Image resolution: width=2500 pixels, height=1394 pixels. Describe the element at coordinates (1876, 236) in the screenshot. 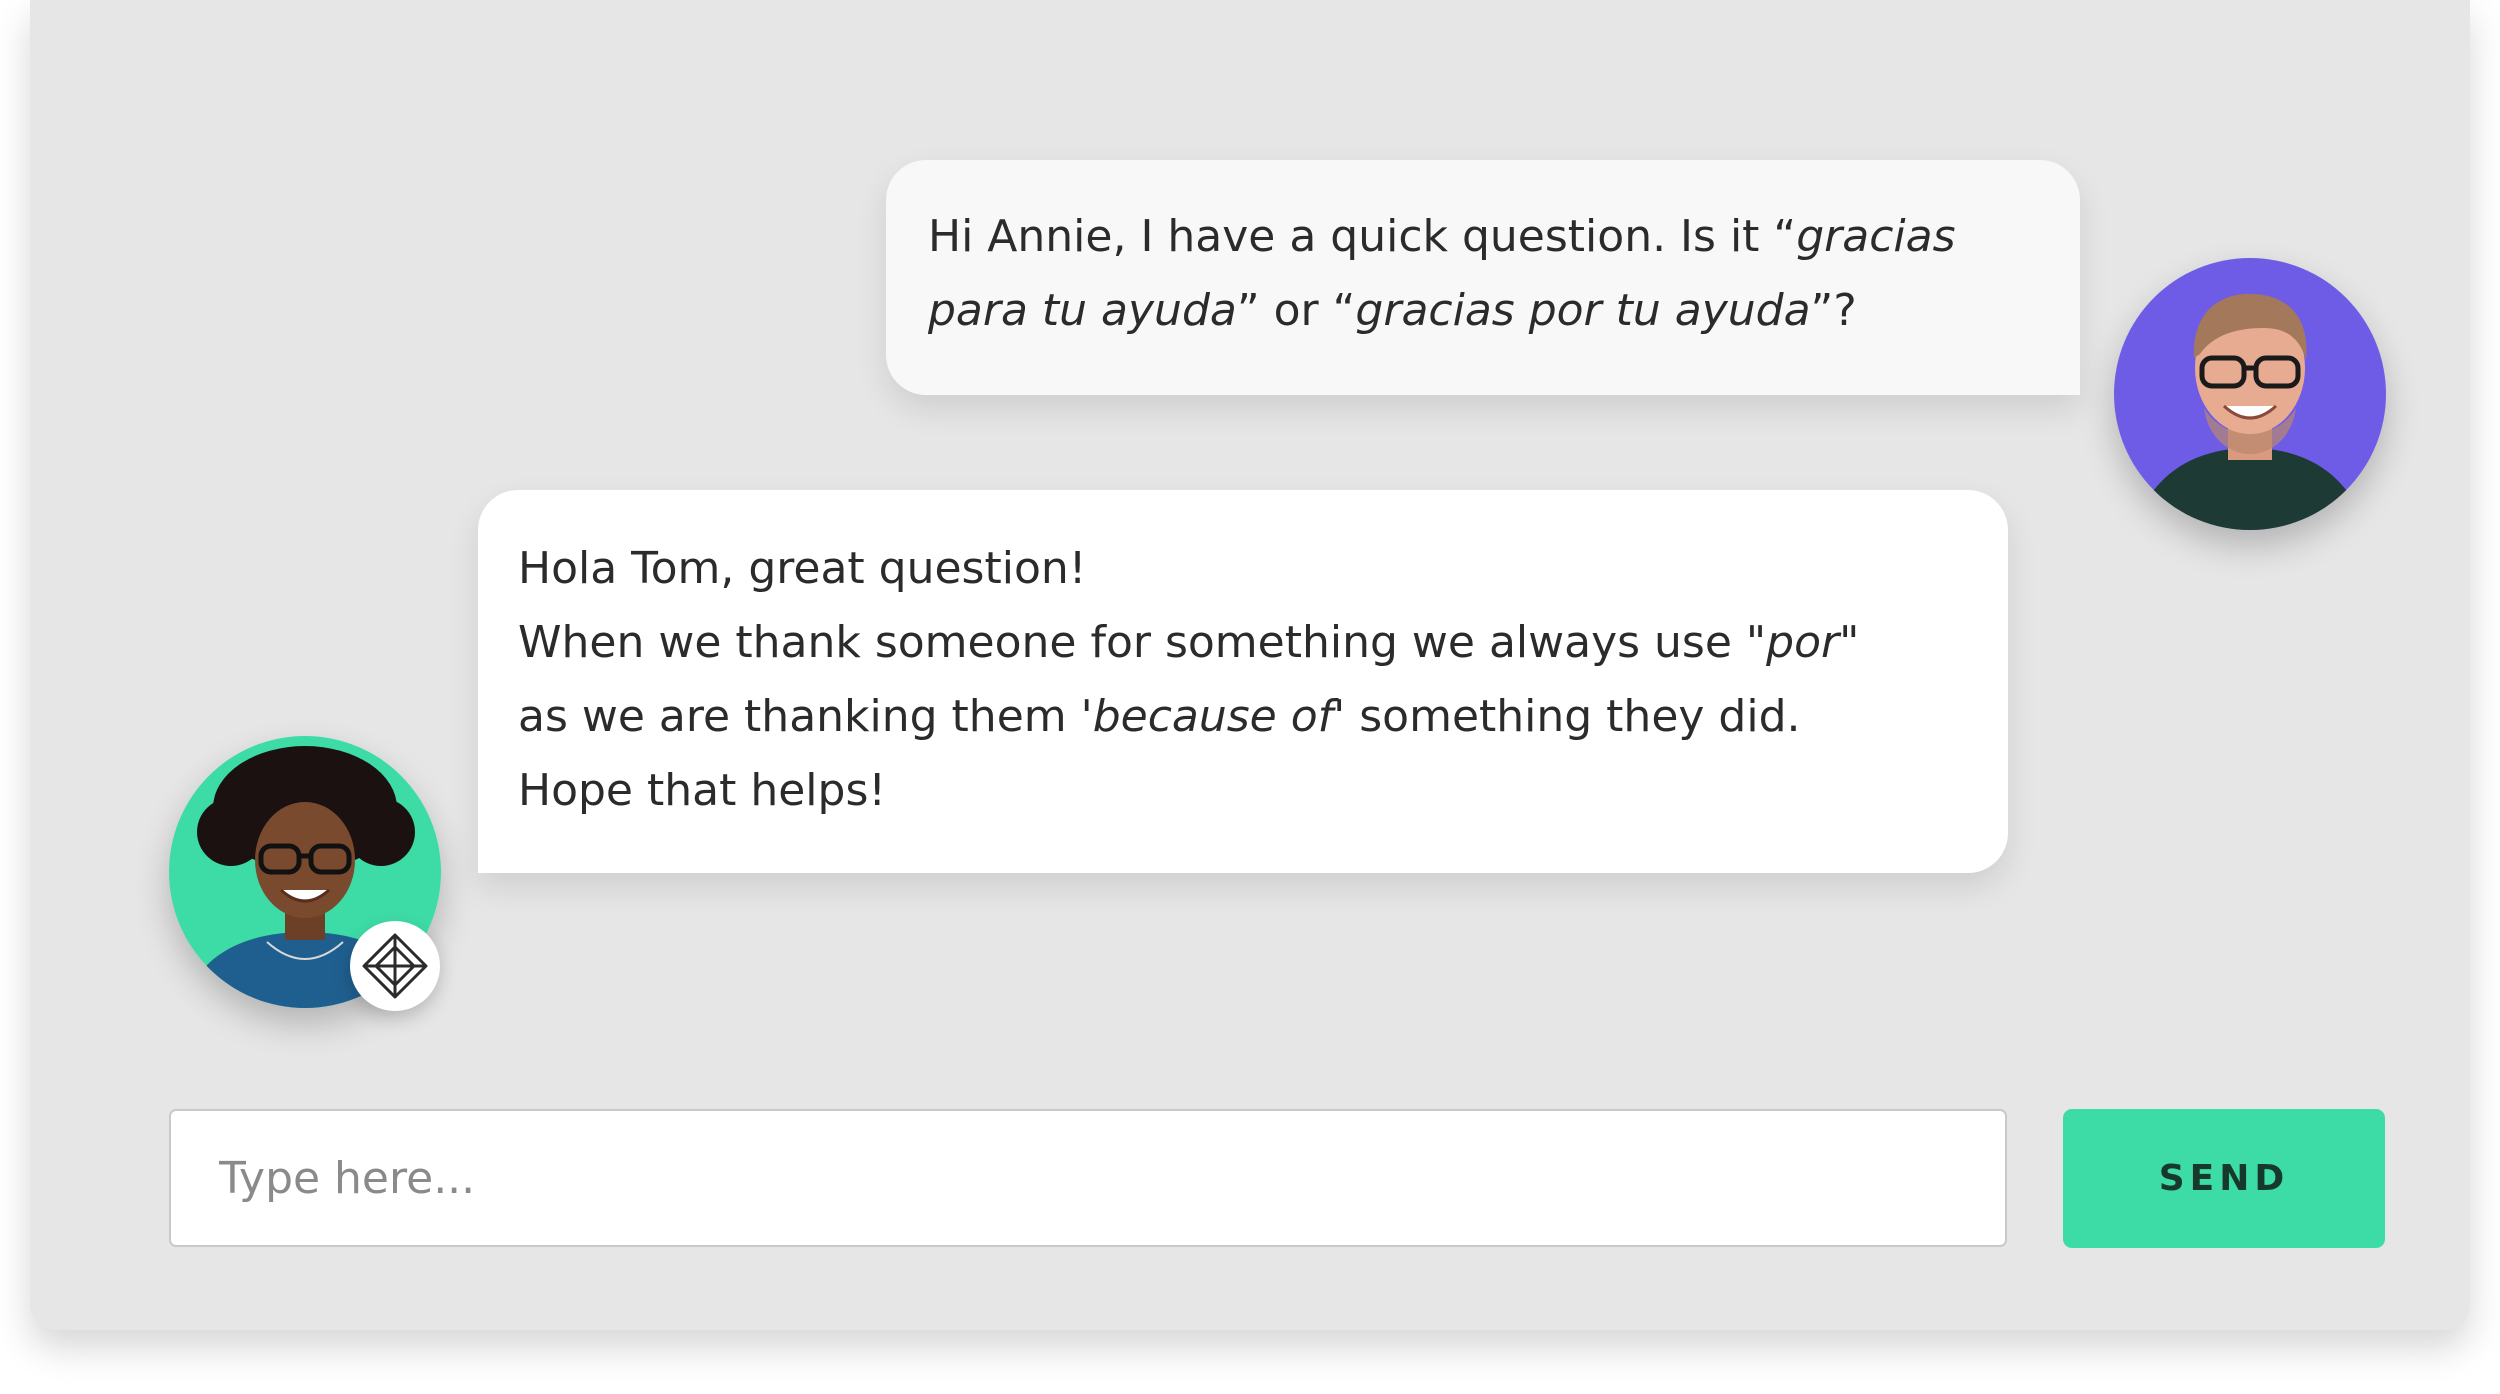

I see `message-text-italic: gracias` at that location.